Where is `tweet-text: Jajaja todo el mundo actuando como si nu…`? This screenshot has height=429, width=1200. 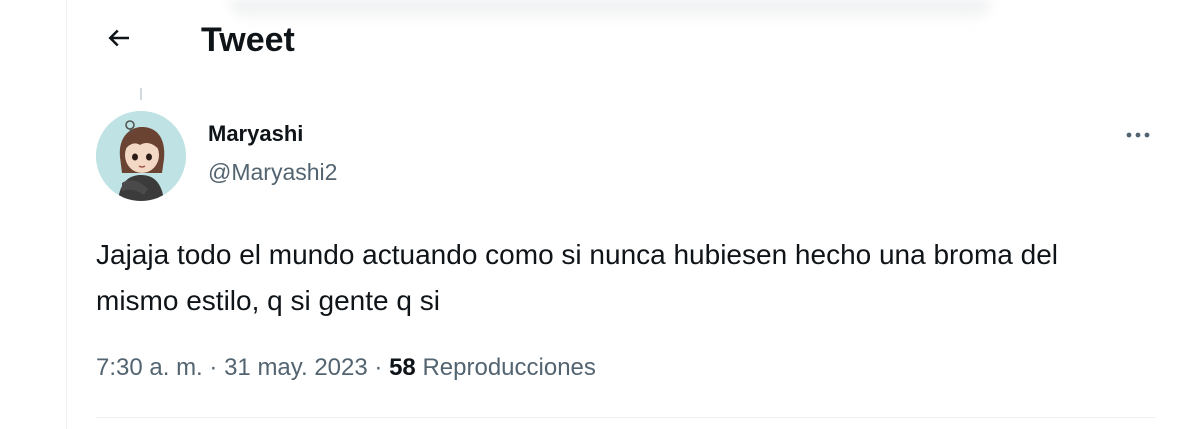 tweet-text: Jajaja todo el mundo actuando como si nu… is located at coordinates (577, 277).